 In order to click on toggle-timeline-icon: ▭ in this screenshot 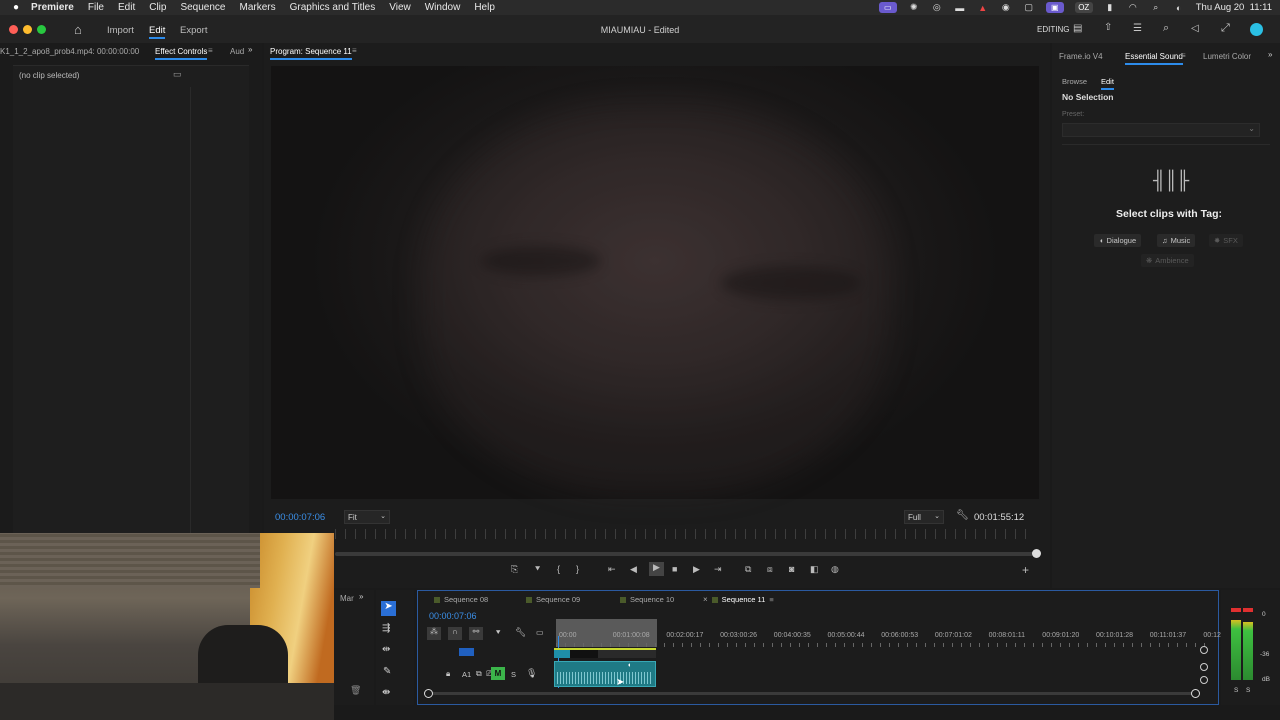, I will do `click(177, 74)`.